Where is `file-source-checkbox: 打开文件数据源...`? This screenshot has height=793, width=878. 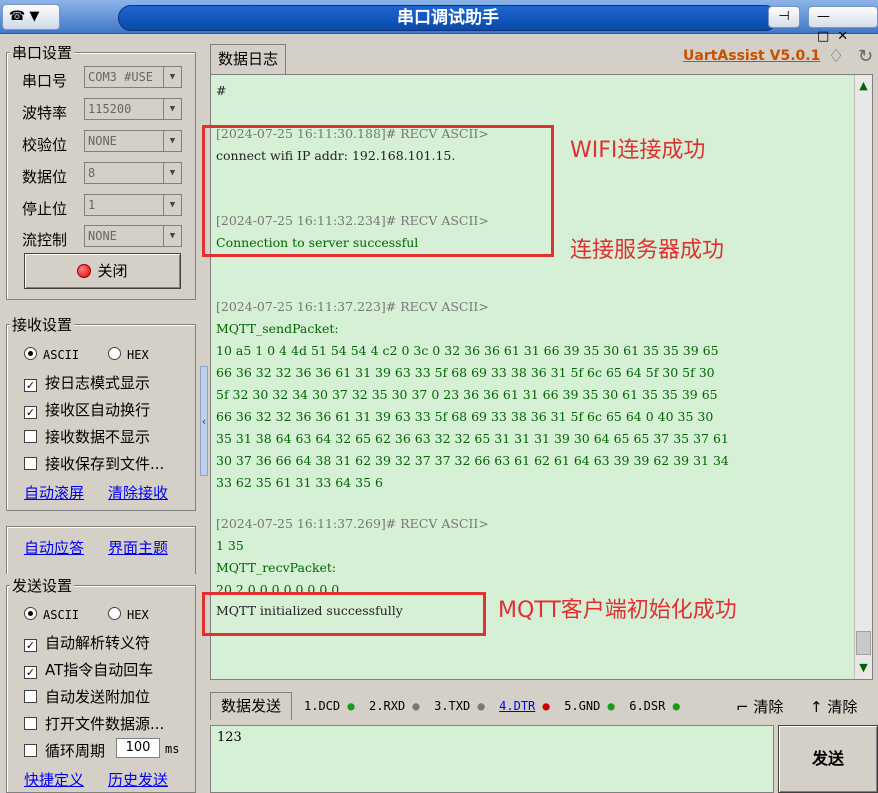 file-source-checkbox: 打开文件数据源... is located at coordinates (94, 723).